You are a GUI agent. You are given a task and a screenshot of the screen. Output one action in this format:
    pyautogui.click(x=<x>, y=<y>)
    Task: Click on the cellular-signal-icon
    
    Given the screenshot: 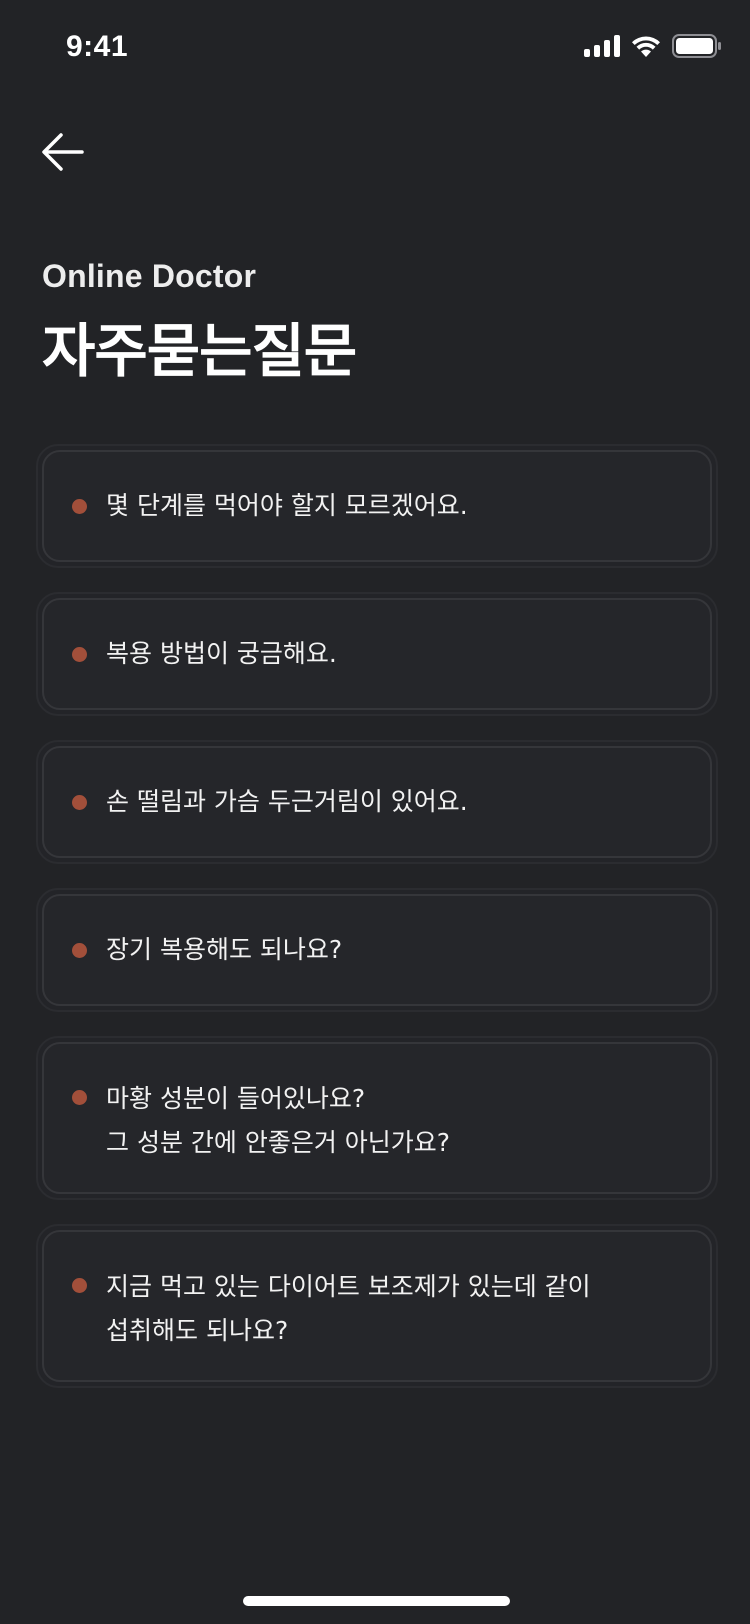 What is the action you would take?
    pyautogui.click(x=602, y=46)
    